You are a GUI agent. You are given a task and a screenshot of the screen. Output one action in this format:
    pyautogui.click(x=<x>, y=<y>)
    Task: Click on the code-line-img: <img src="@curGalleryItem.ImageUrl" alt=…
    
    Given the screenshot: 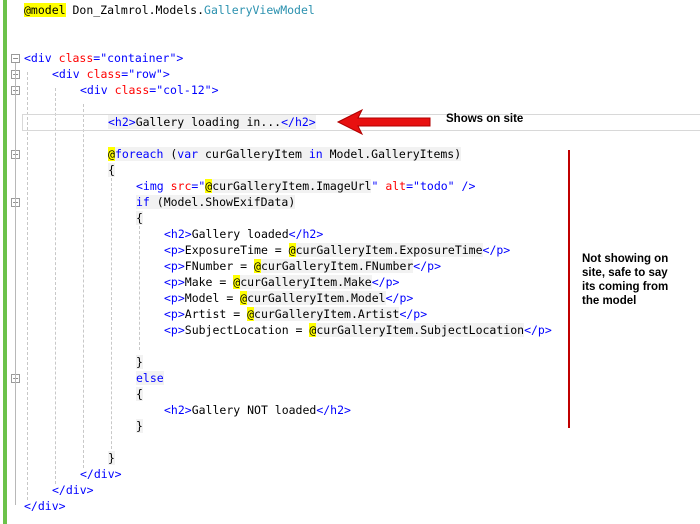 What is the action you would take?
    pyautogui.click(x=305, y=186)
    